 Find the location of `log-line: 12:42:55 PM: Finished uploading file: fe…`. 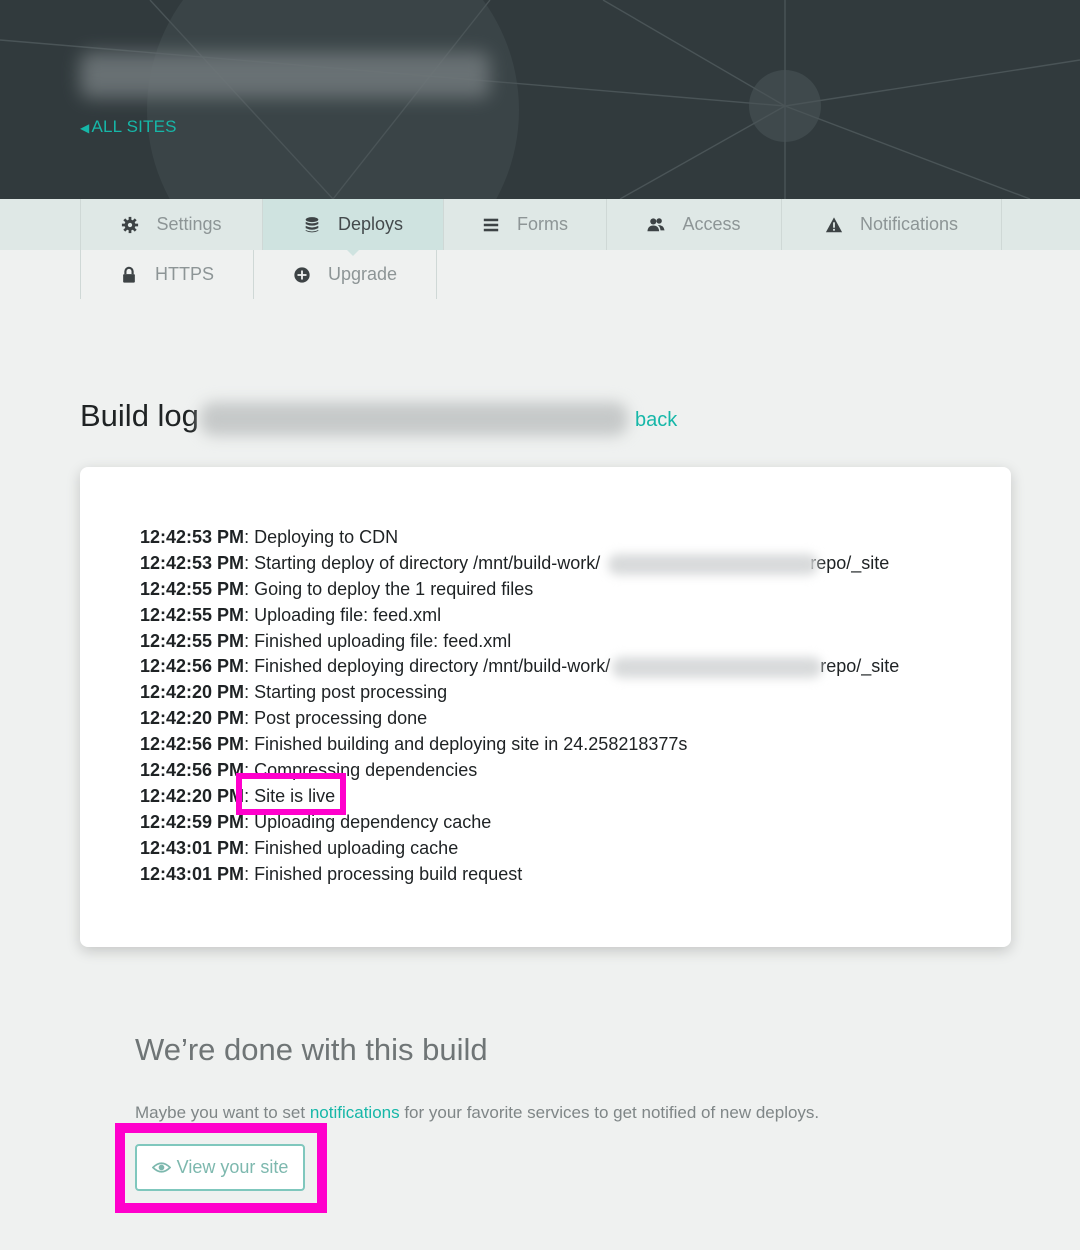

log-line: 12:42:55 PM: Finished uploading file: fe… is located at coordinates (570, 642).